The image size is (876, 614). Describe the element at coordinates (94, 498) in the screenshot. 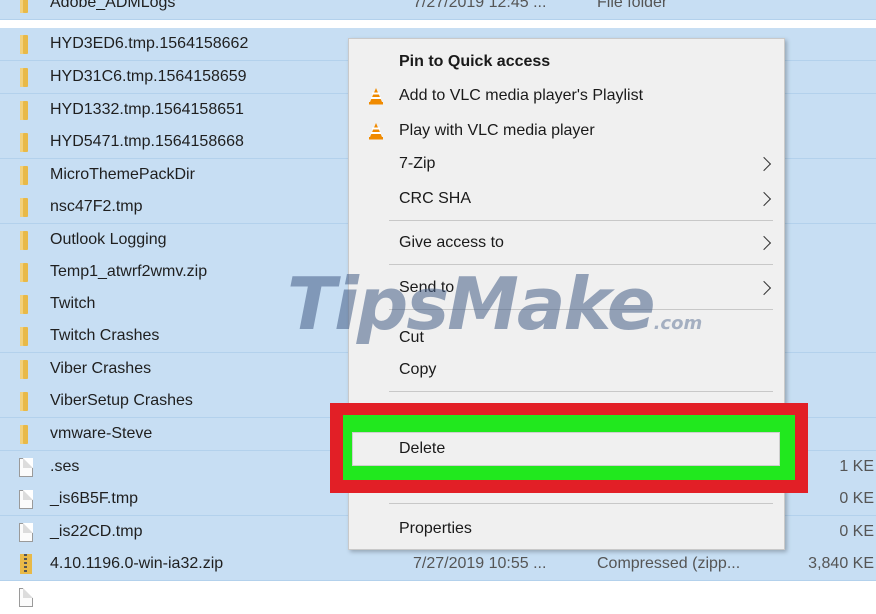

I see `file-name: _is6B5F.tmp` at that location.